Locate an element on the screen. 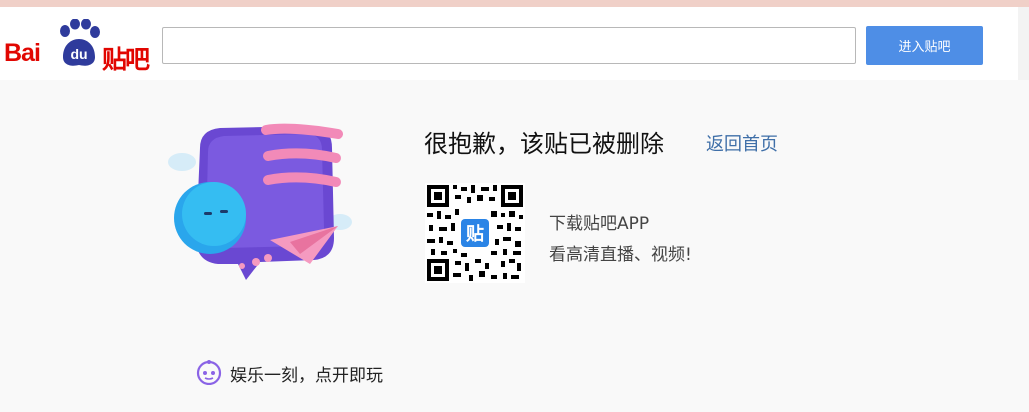  logo-bai-text: Bai is located at coordinates (22, 53).